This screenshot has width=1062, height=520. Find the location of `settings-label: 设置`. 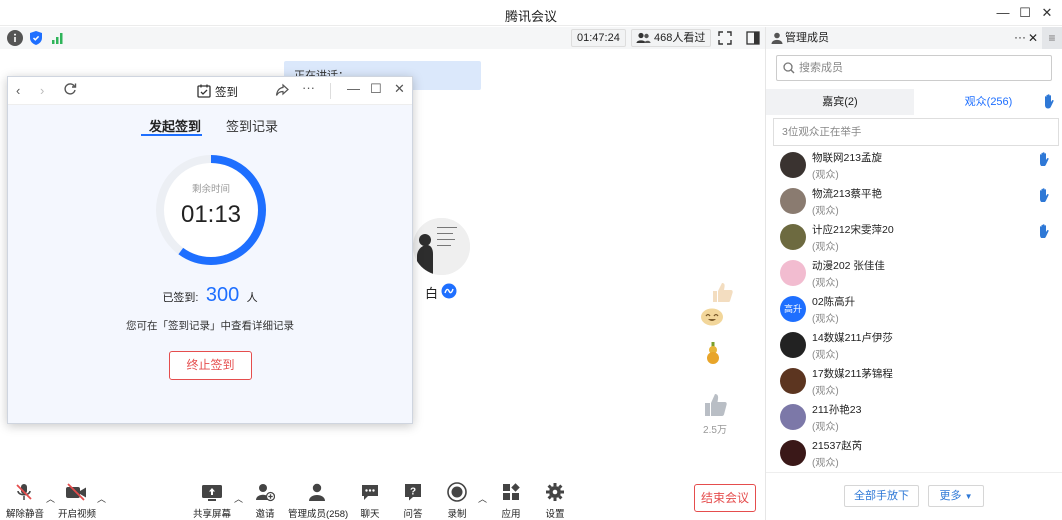

settings-label: 设置 is located at coordinates (555, 514).